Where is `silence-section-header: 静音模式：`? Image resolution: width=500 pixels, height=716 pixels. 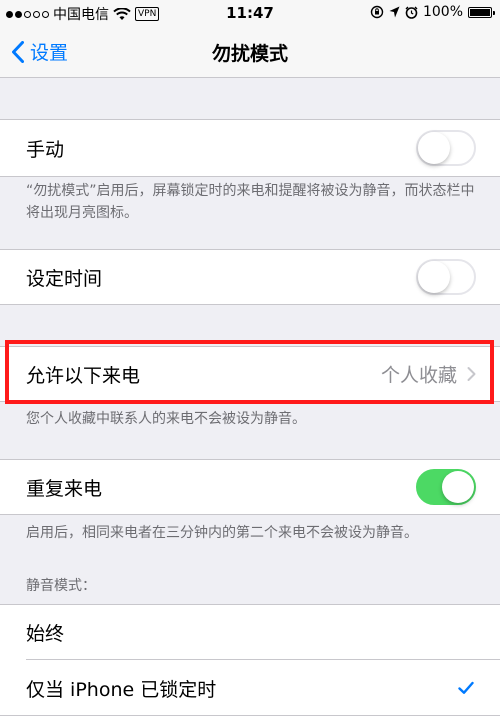 silence-section-header: 静音模式： is located at coordinates (61, 586).